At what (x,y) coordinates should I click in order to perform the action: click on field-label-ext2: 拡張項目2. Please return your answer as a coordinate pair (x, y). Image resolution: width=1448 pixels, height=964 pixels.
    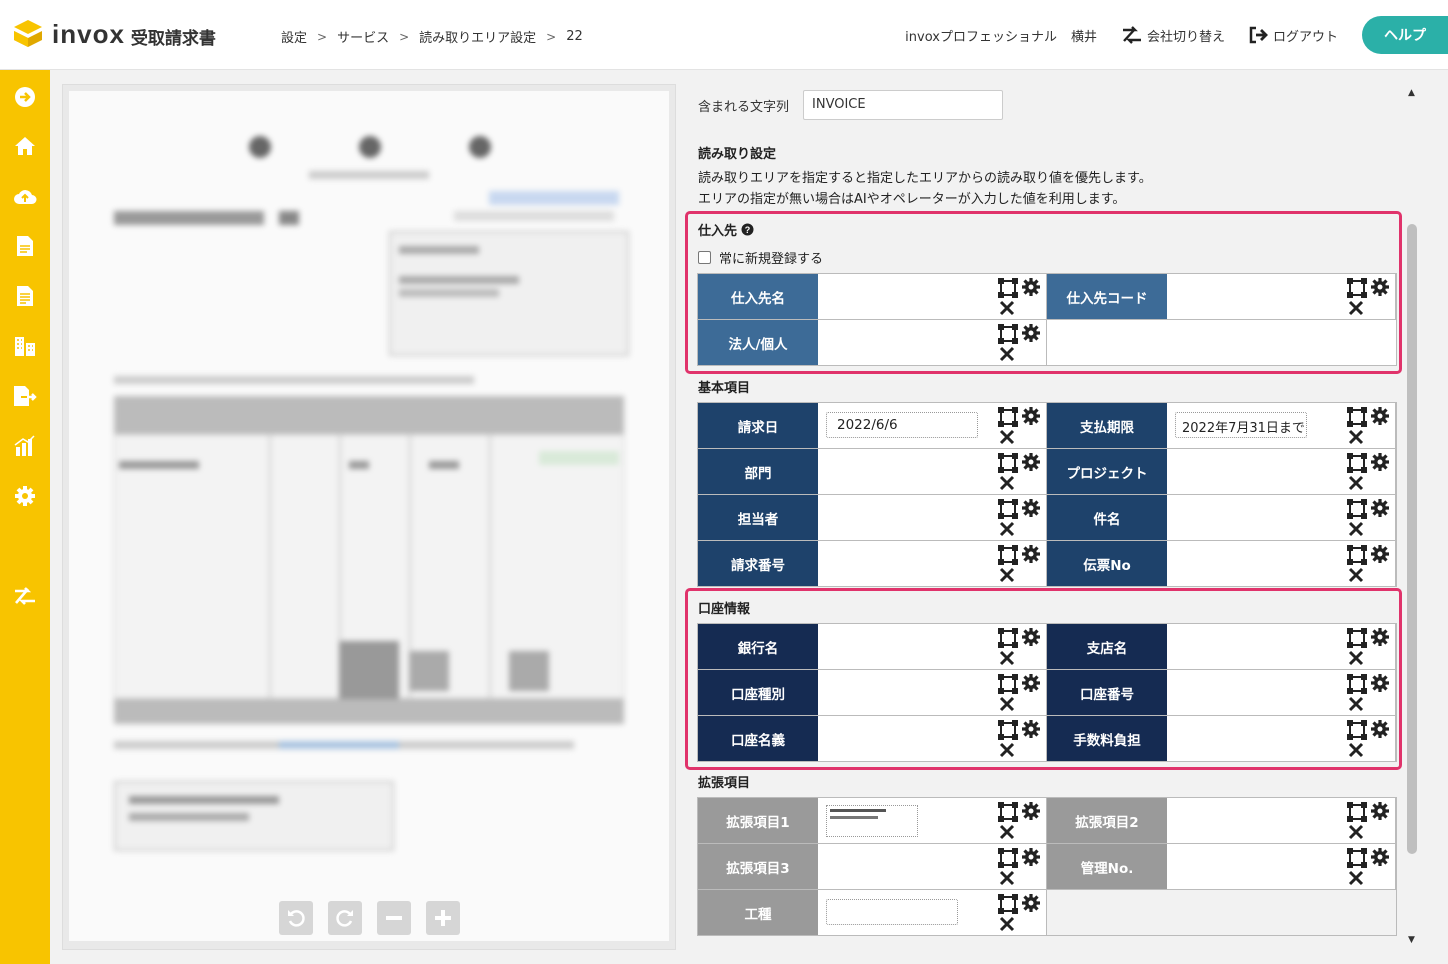
    Looking at the image, I should click on (1107, 820).